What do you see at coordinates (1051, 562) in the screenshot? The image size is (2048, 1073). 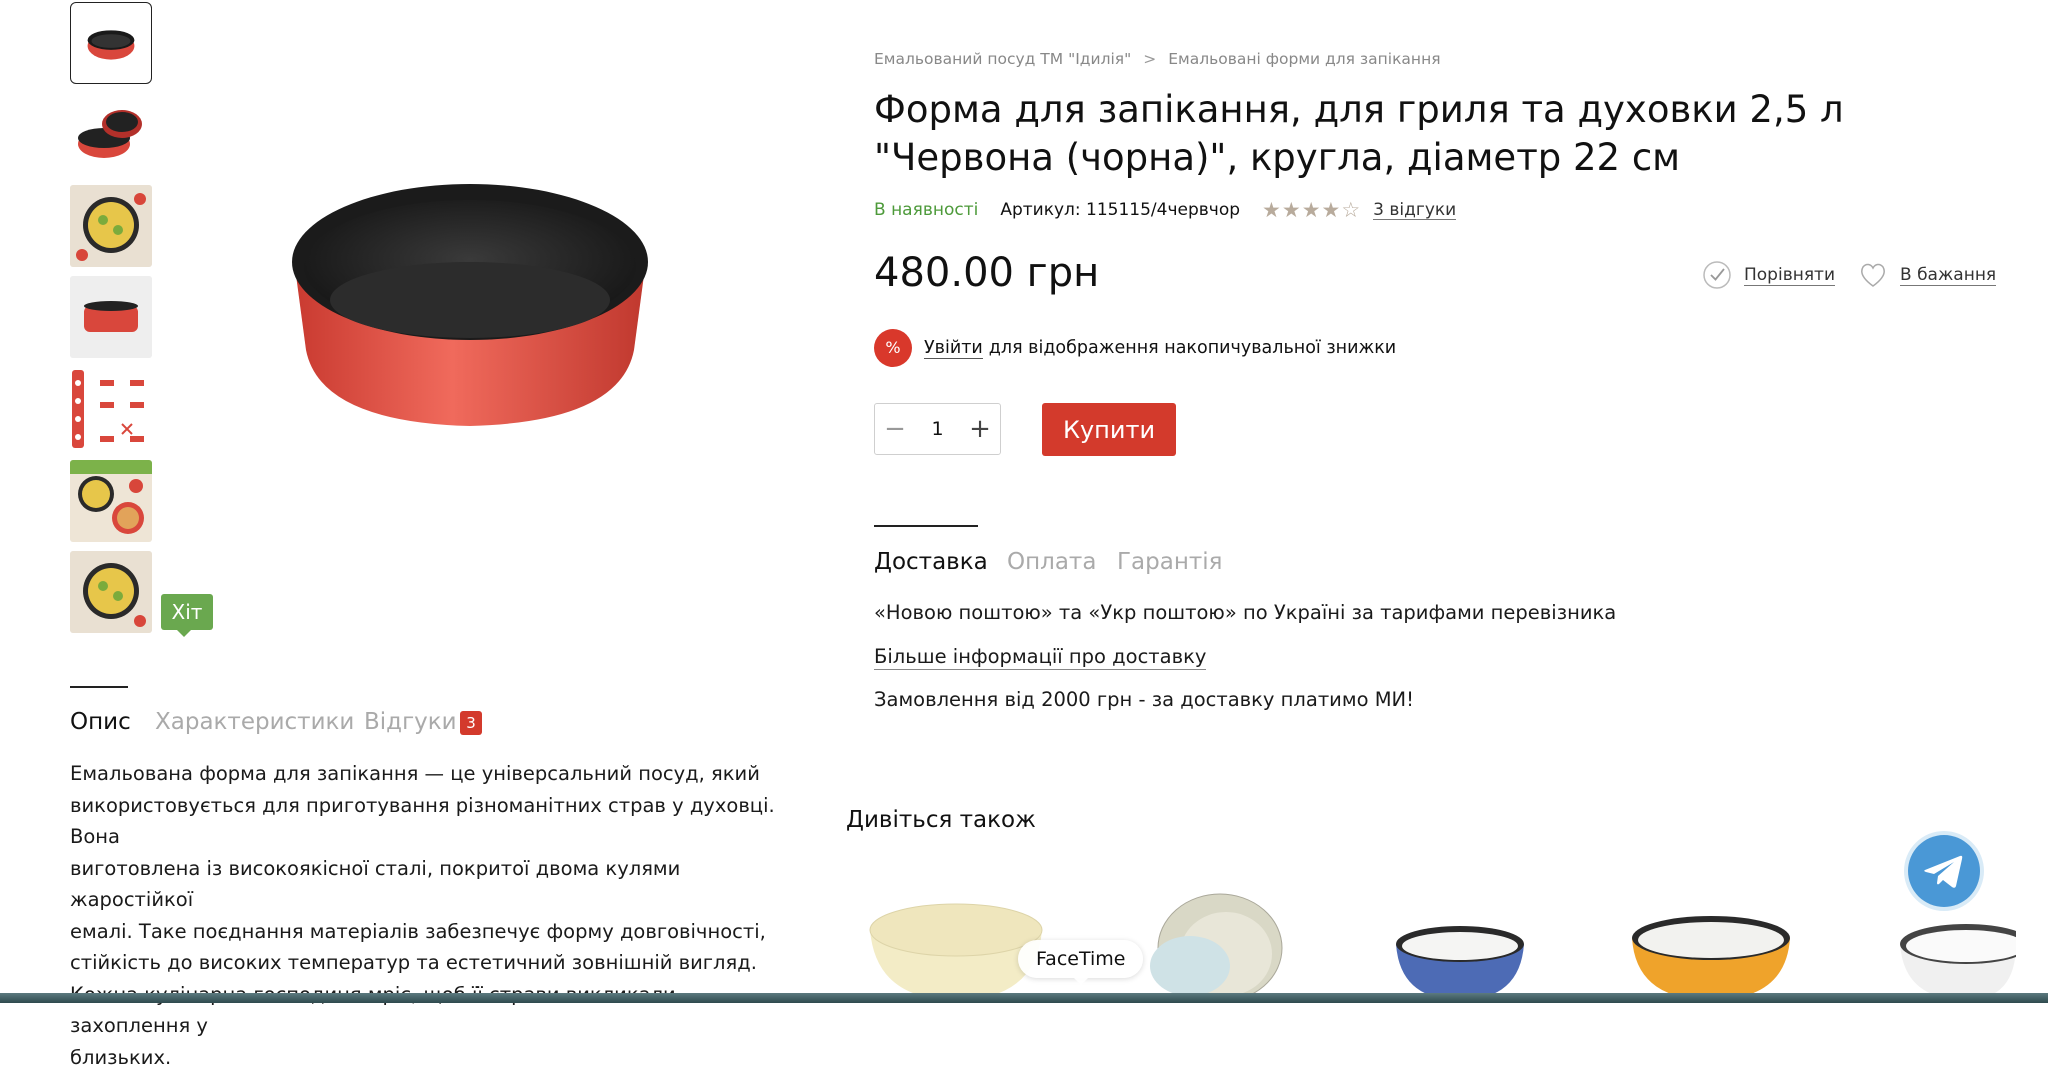 I see `tab-payment: Оплата` at bounding box center [1051, 562].